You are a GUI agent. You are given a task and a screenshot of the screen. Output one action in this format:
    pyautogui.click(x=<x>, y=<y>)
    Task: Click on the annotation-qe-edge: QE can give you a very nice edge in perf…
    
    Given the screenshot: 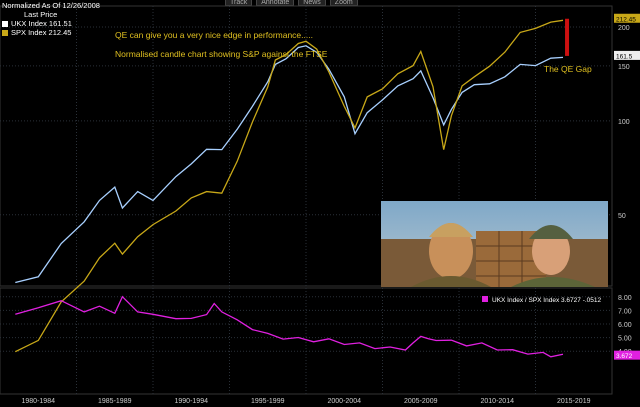 What is the action you would take?
    pyautogui.click(x=214, y=35)
    